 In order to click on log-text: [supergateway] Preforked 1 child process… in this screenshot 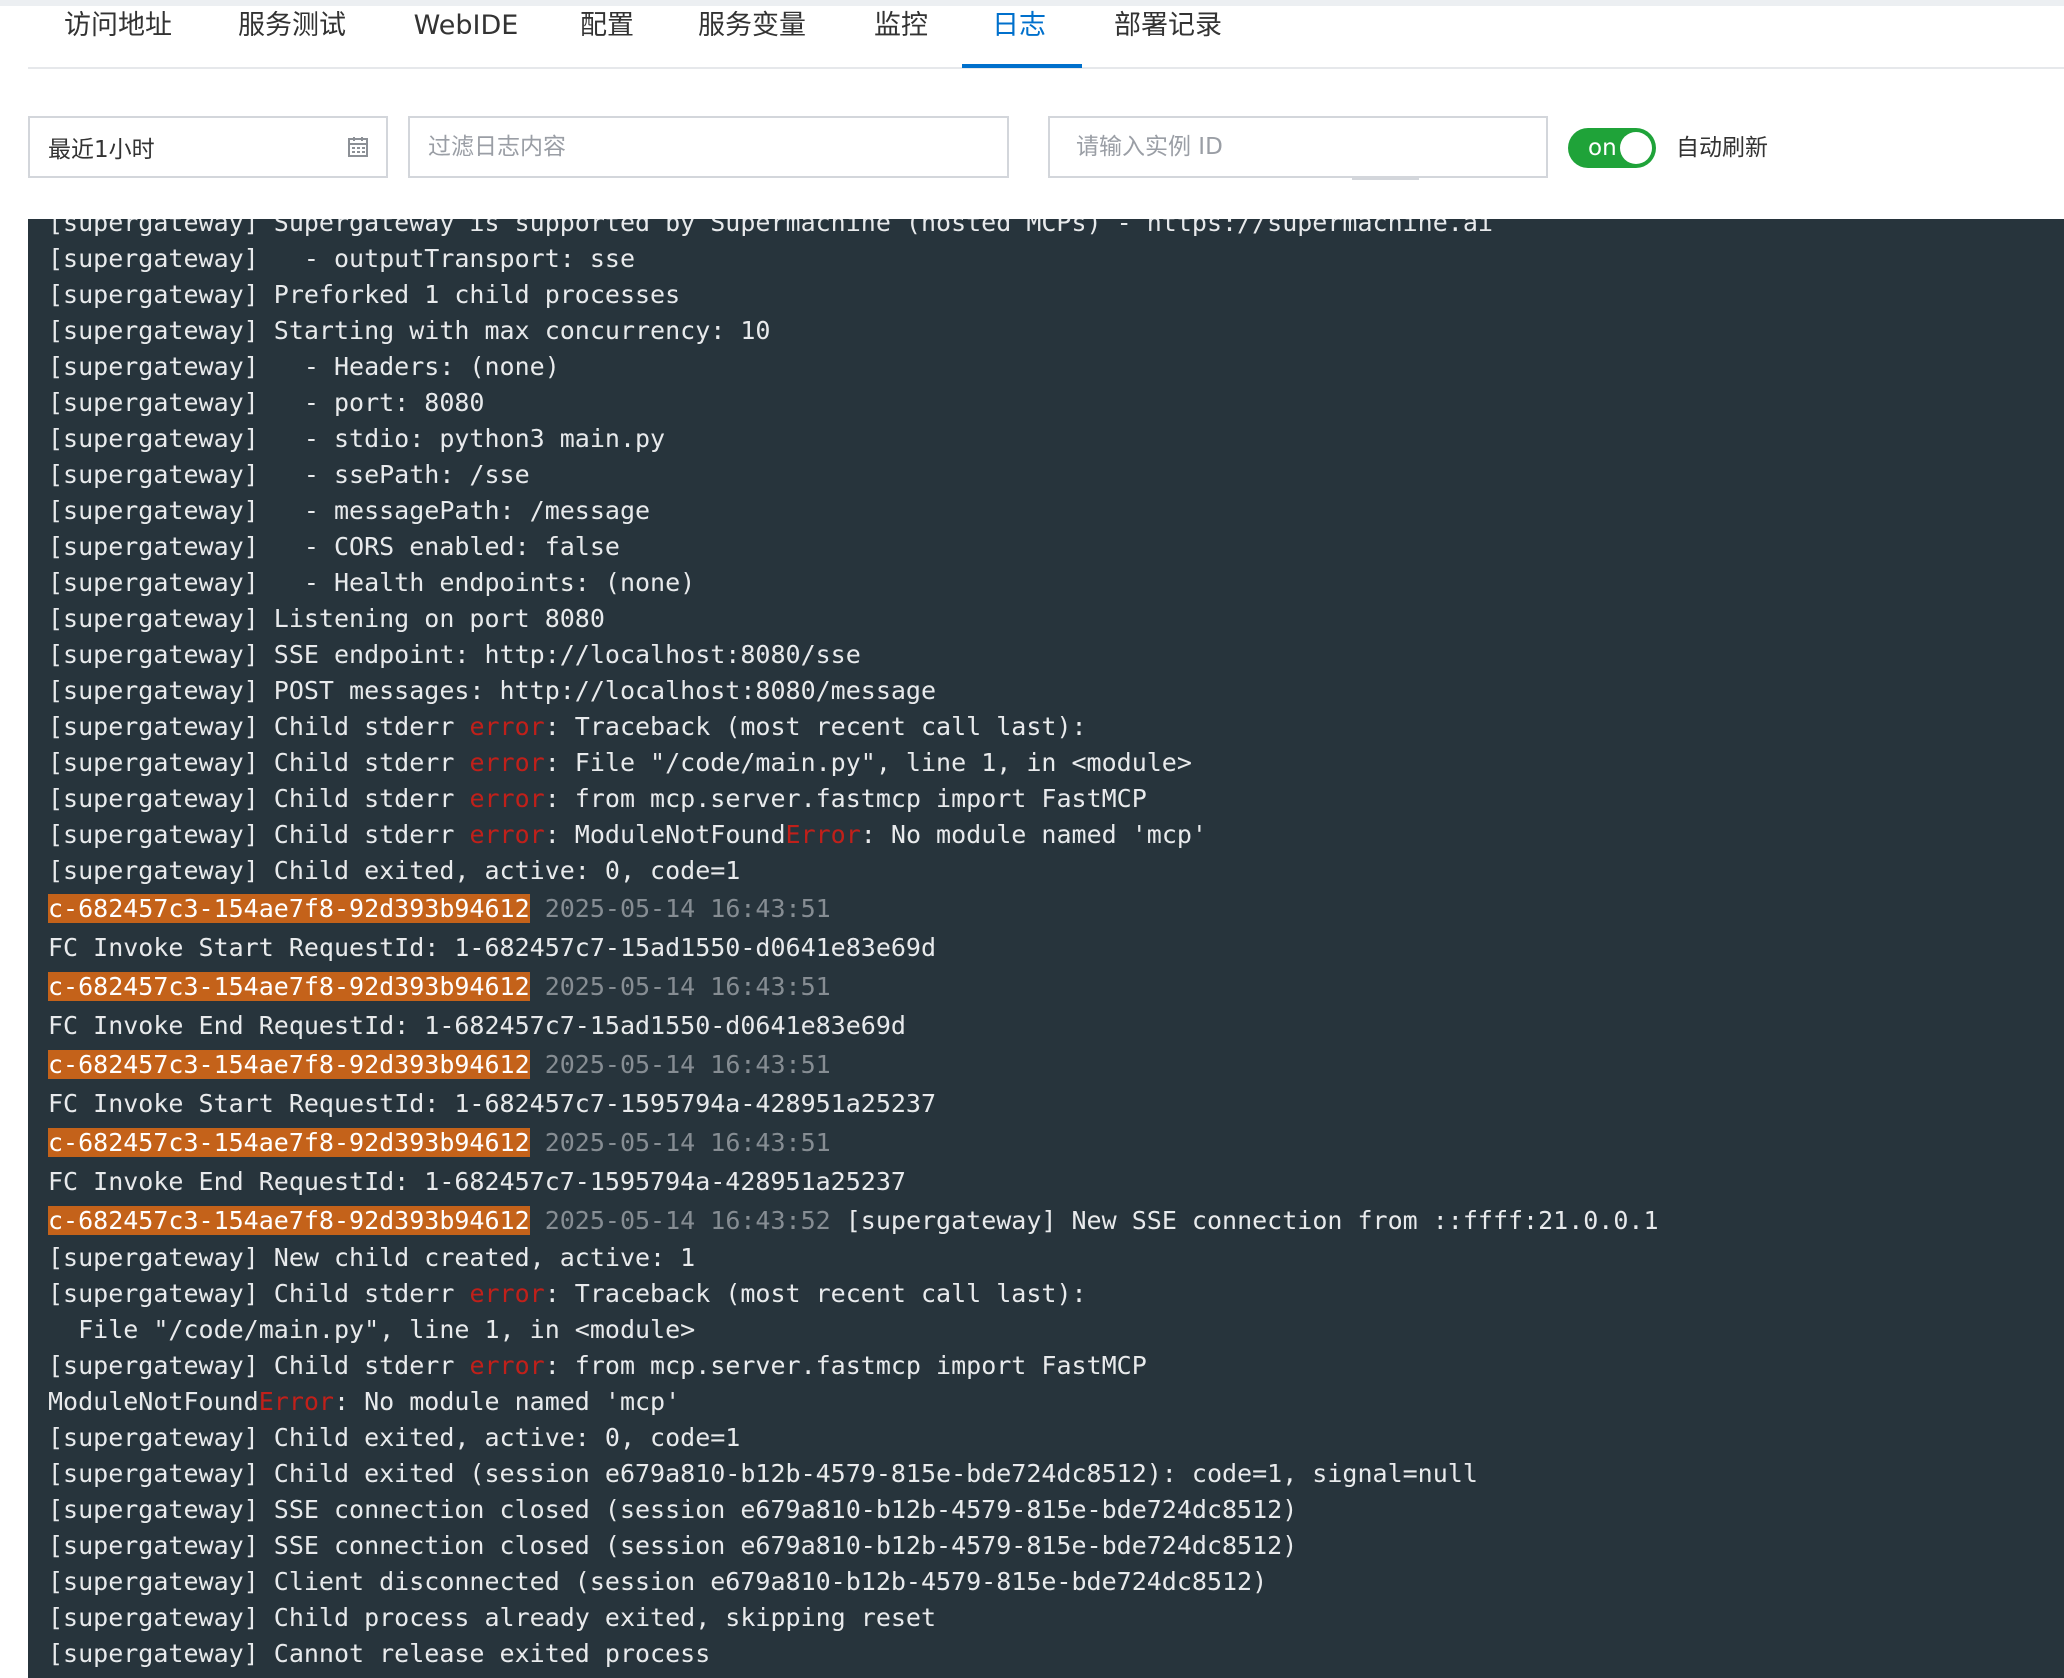, I will do `click(364, 294)`.